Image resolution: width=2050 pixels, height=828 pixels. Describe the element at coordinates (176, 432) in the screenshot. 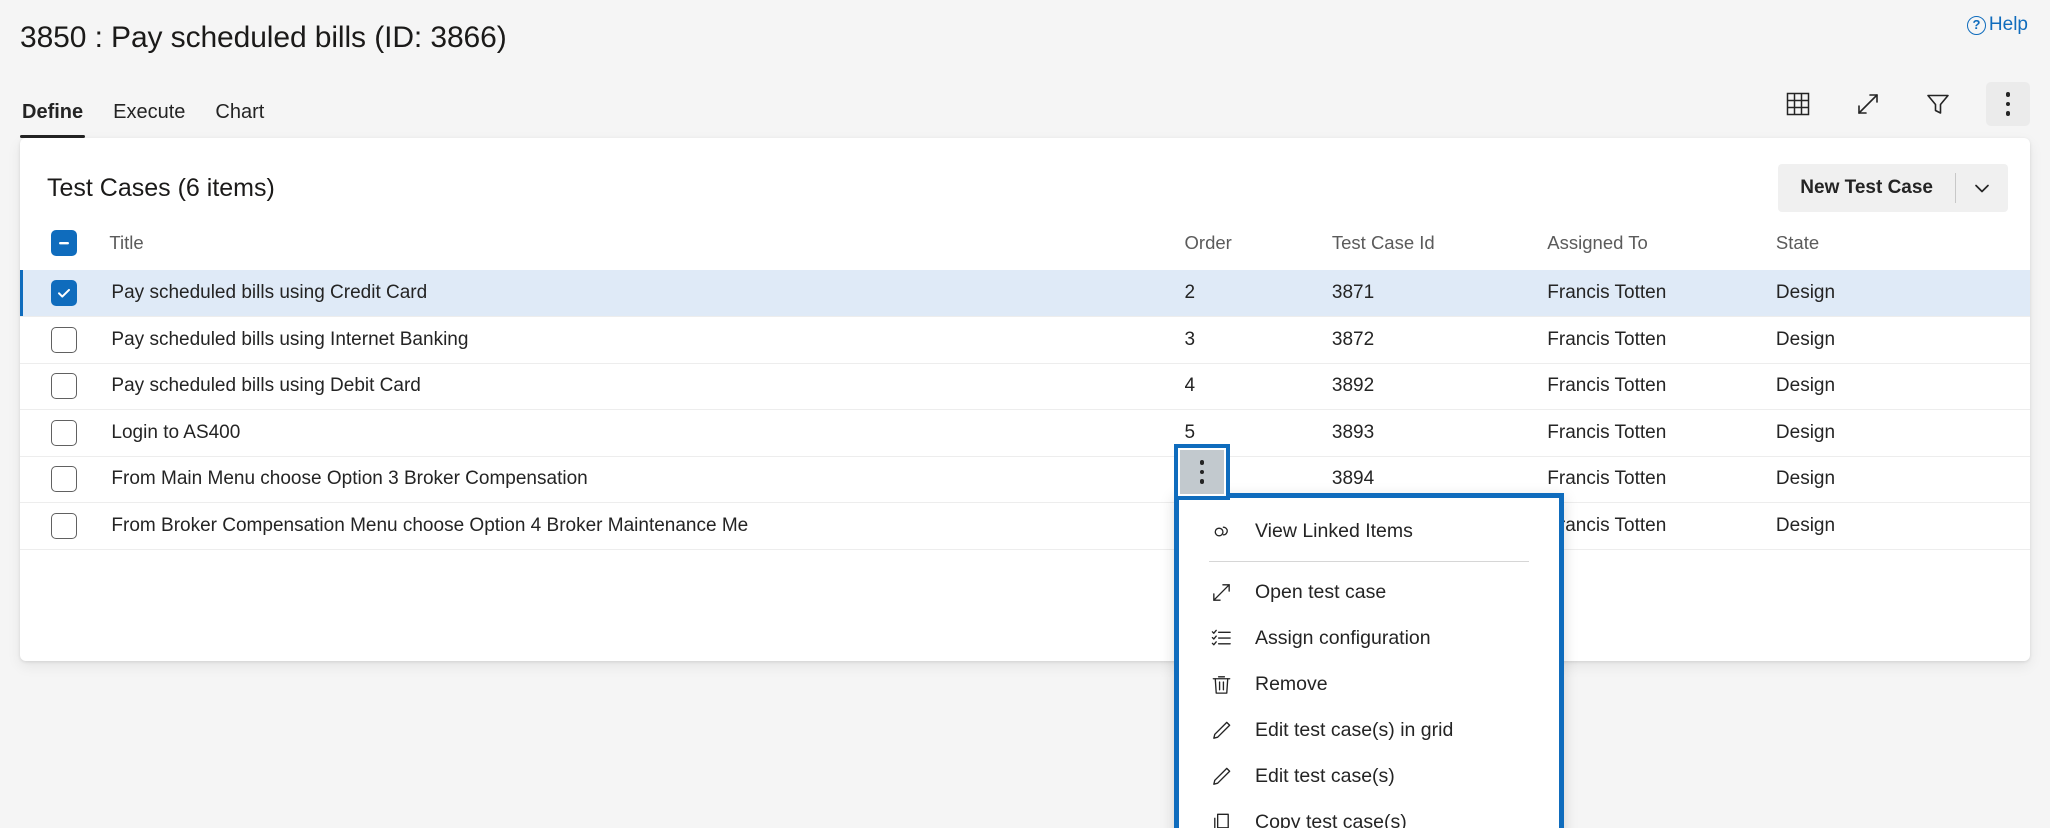

I see `row-title: Login to AS400` at that location.